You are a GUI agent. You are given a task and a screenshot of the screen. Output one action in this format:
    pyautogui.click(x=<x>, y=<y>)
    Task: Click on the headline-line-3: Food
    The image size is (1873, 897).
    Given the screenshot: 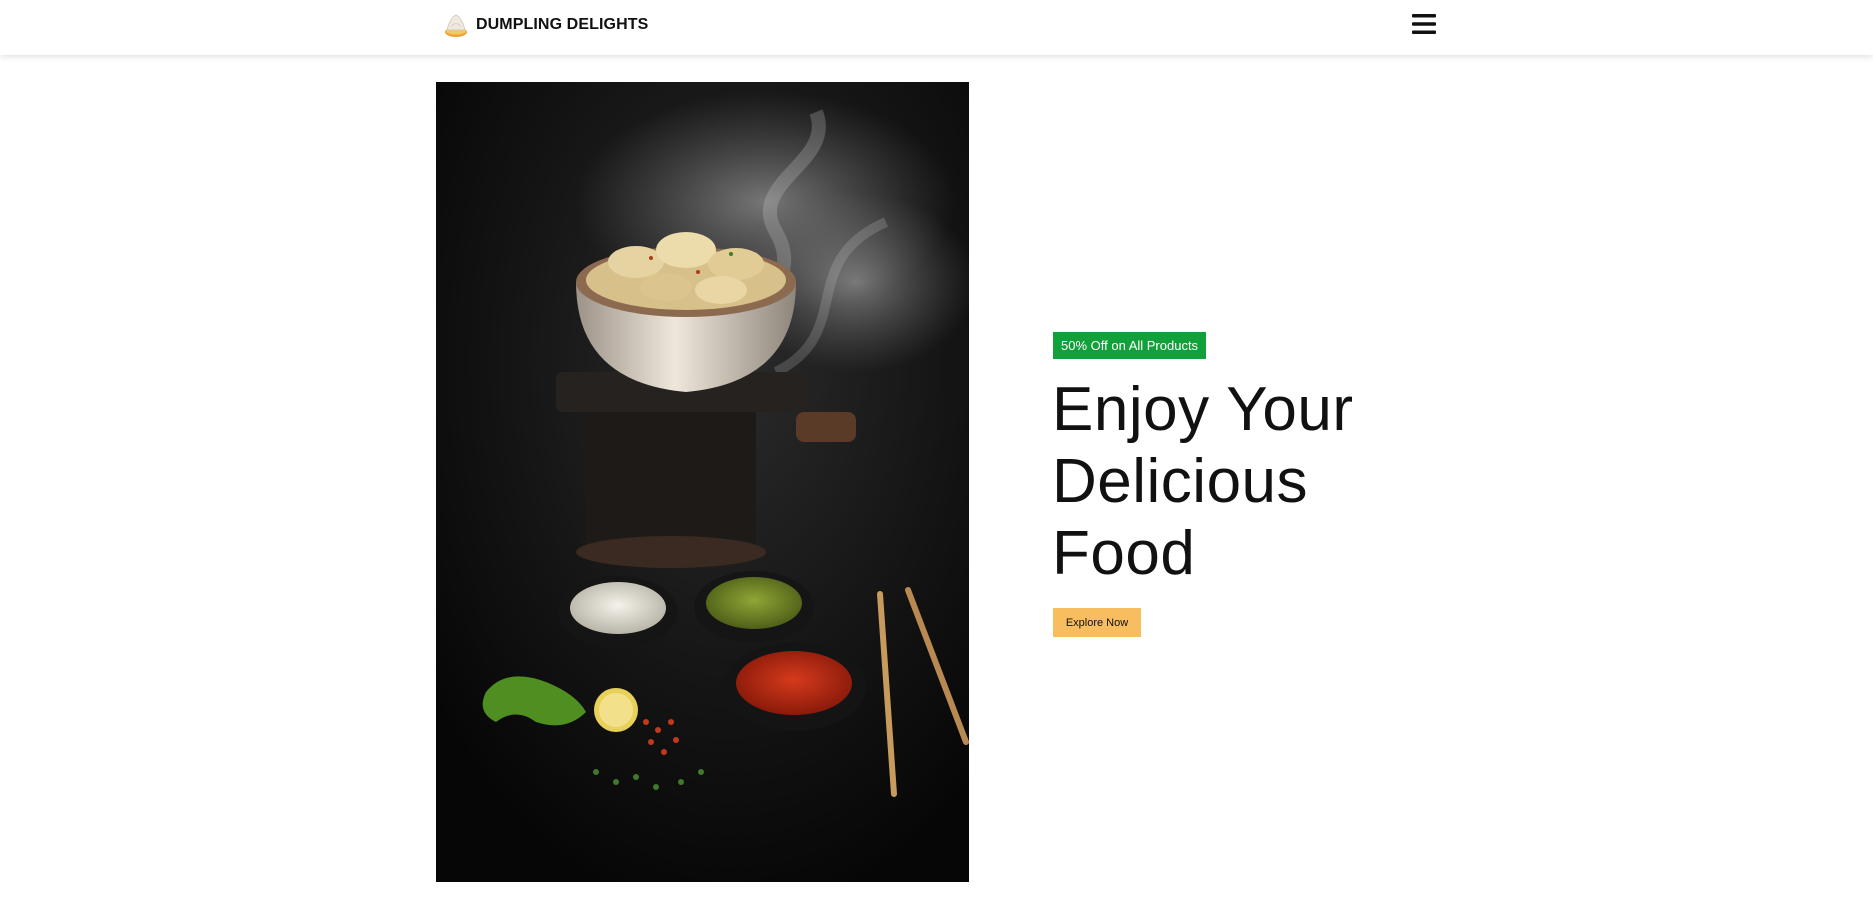 What is the action you would take?
    pyautogui.click(x=1124, y=553)
    